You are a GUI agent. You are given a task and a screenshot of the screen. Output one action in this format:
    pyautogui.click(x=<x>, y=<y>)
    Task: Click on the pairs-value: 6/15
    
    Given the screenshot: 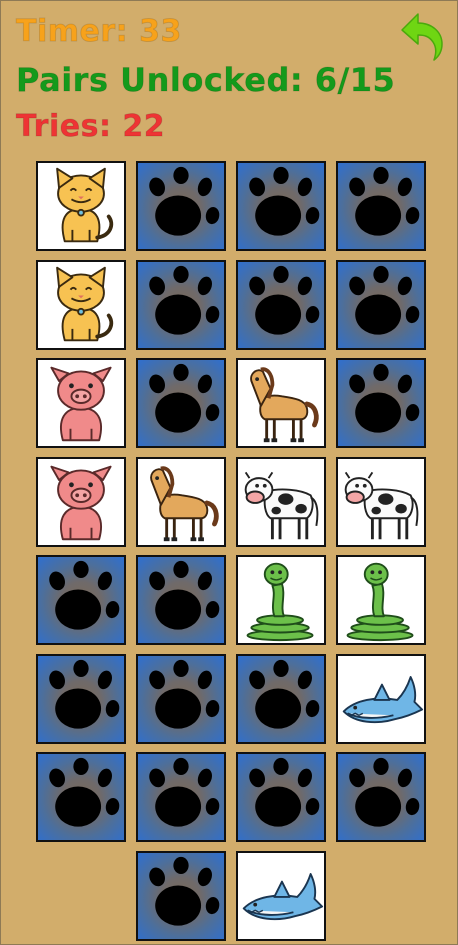 What is the action you would take?
    pyautogui.click(x=355, y=80)
    